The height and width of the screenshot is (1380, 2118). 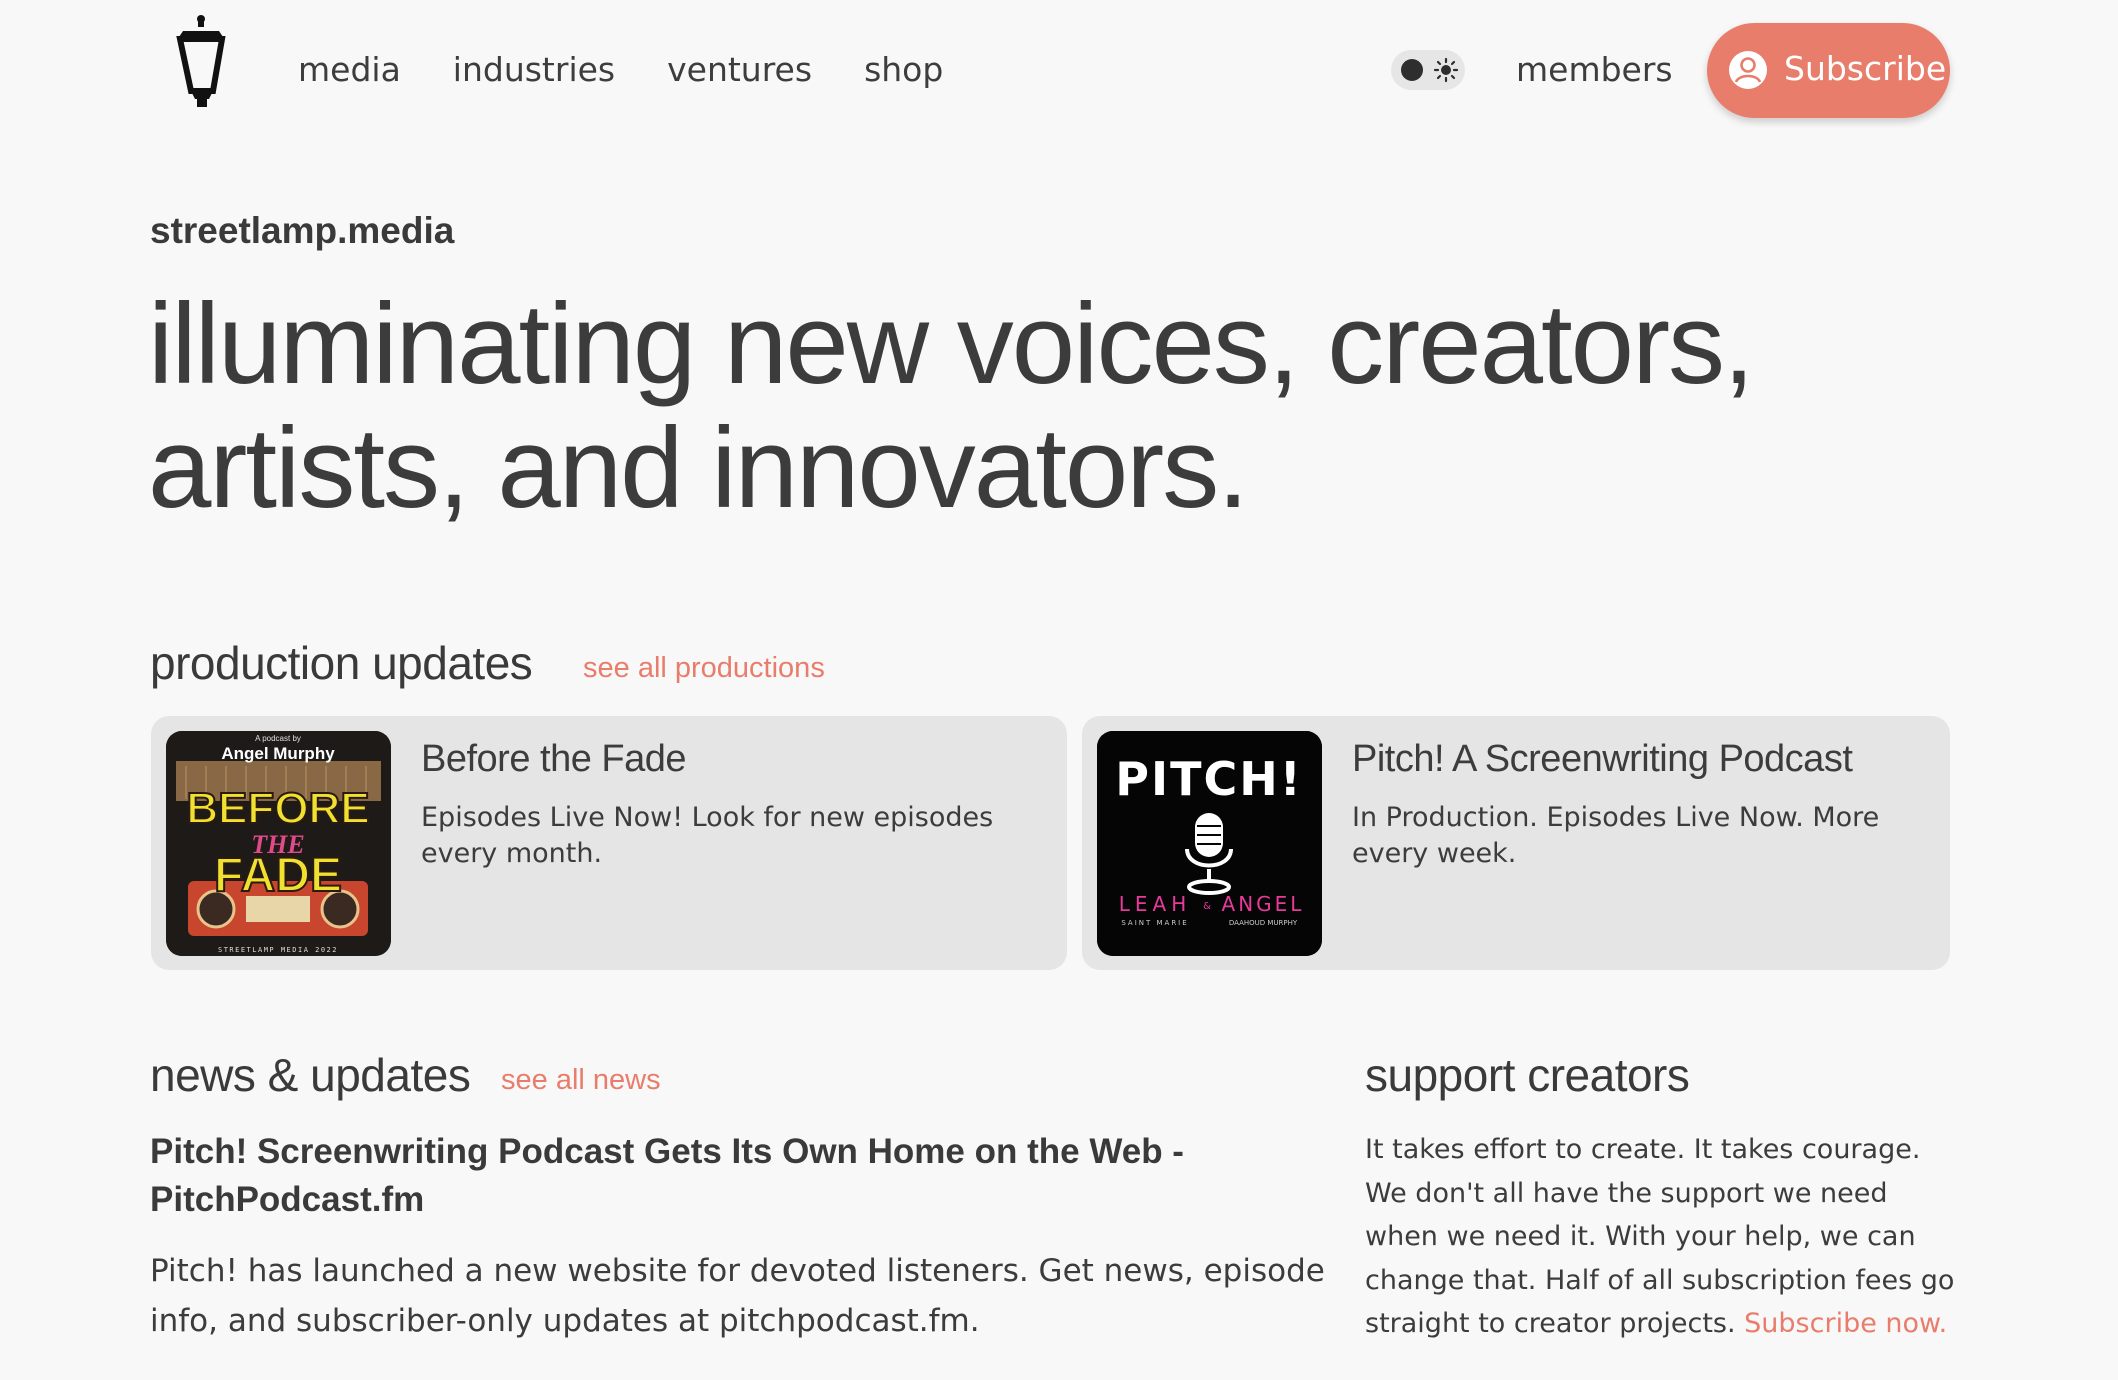 What do you see at coordinates (1263, 904) in the screenshot?
I see `cover-host2: ANGEL` at bounding box center [1263, 904].